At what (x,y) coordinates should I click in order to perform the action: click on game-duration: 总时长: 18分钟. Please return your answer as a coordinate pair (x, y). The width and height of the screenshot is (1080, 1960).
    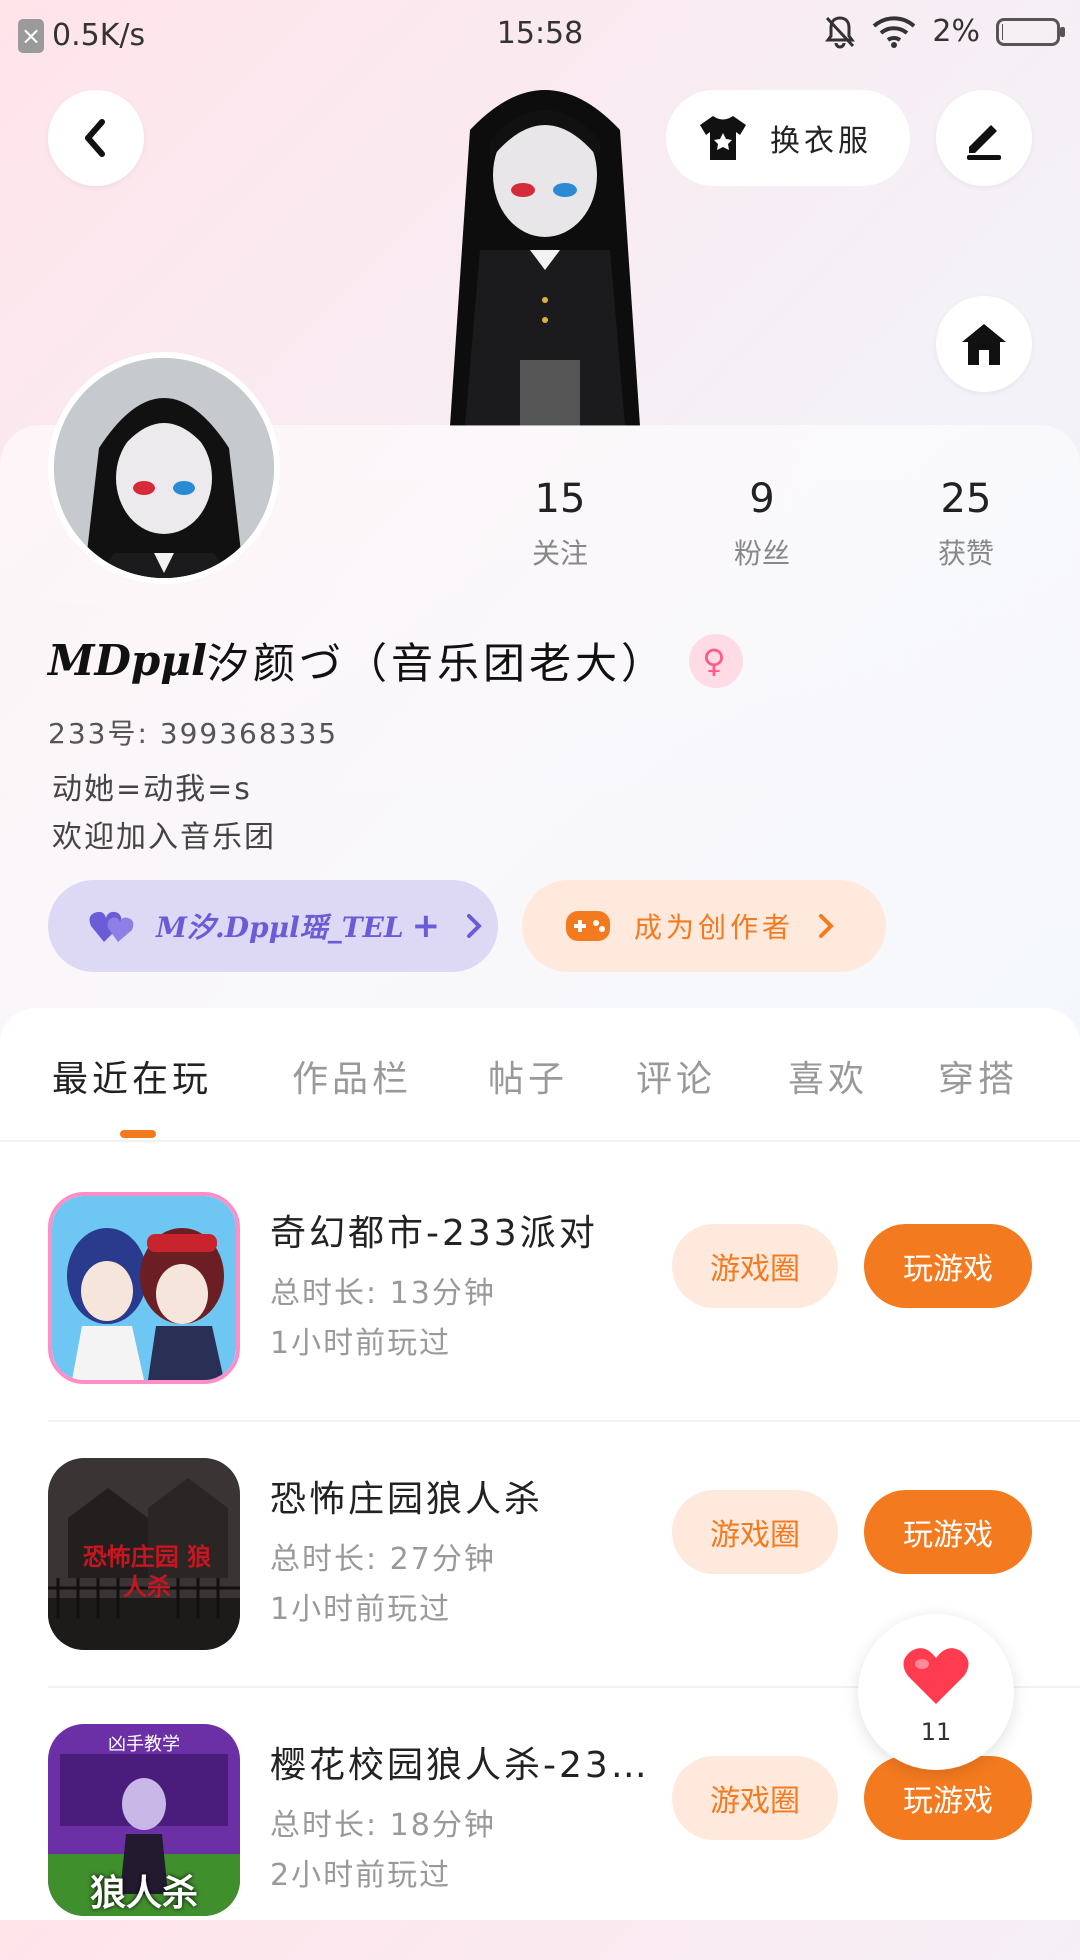
    Looking at the image, I should click on (383, 1825).